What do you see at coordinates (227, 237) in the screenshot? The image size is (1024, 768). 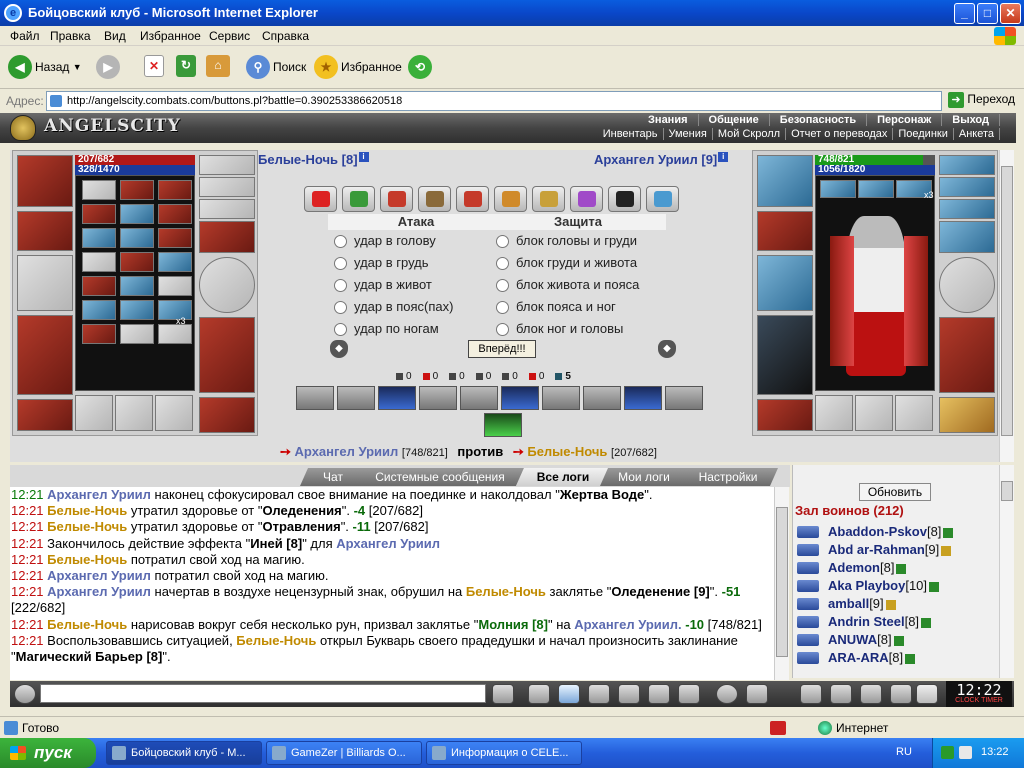 I see `gloves-slot` at bounding box center [227, 237].